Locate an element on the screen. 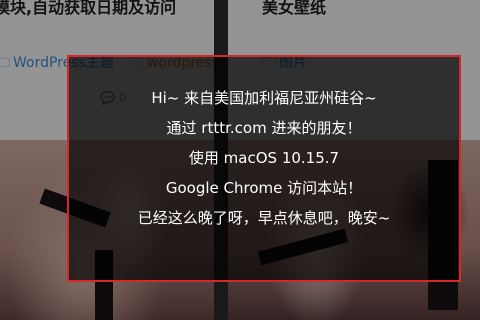 The height and width of the screenshot is (320, 480). welcome-line-browser: Google Chrome 访问本站！ is located at coordinates (264, 188).